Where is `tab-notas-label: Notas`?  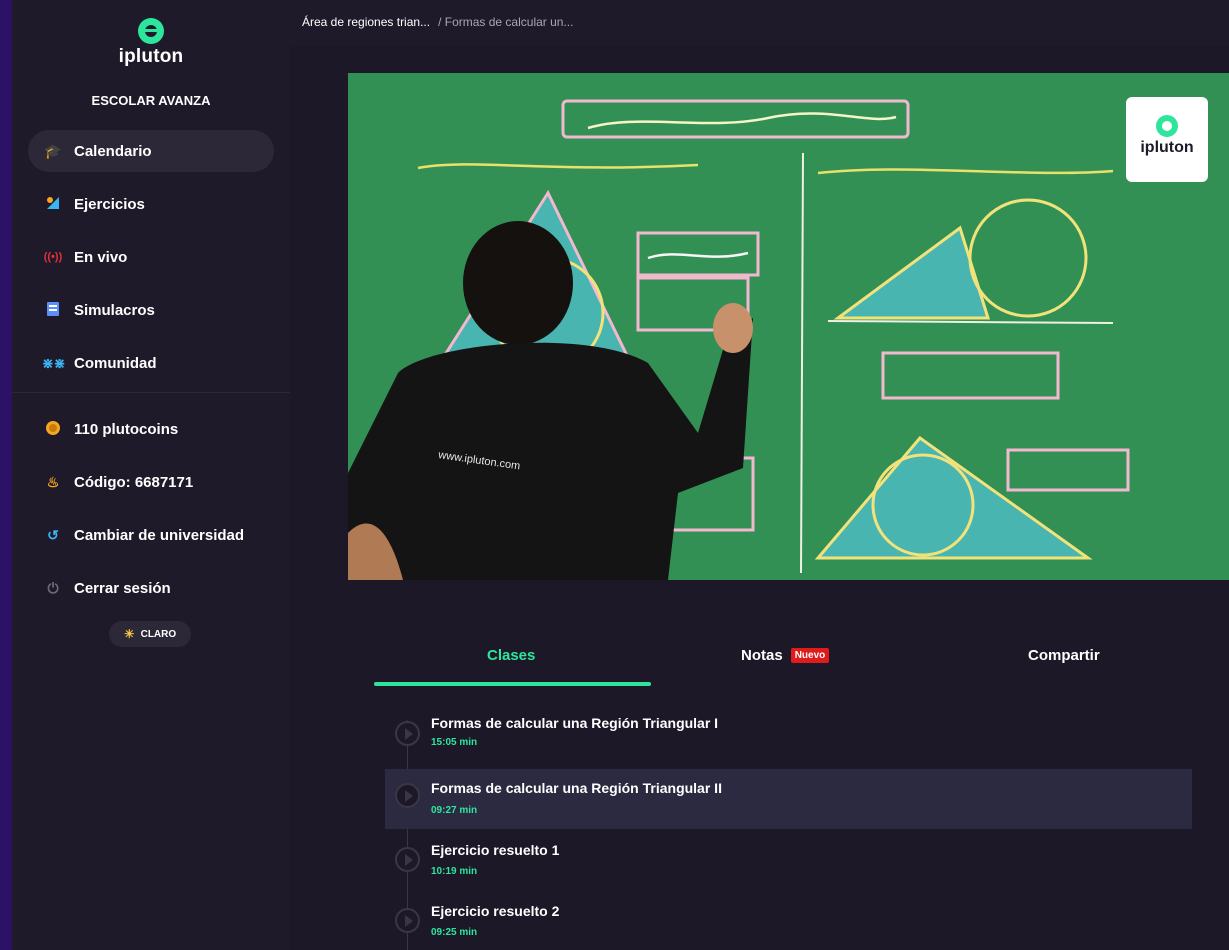
tab-notas-label: Notas is located at coordinates (762, 655).